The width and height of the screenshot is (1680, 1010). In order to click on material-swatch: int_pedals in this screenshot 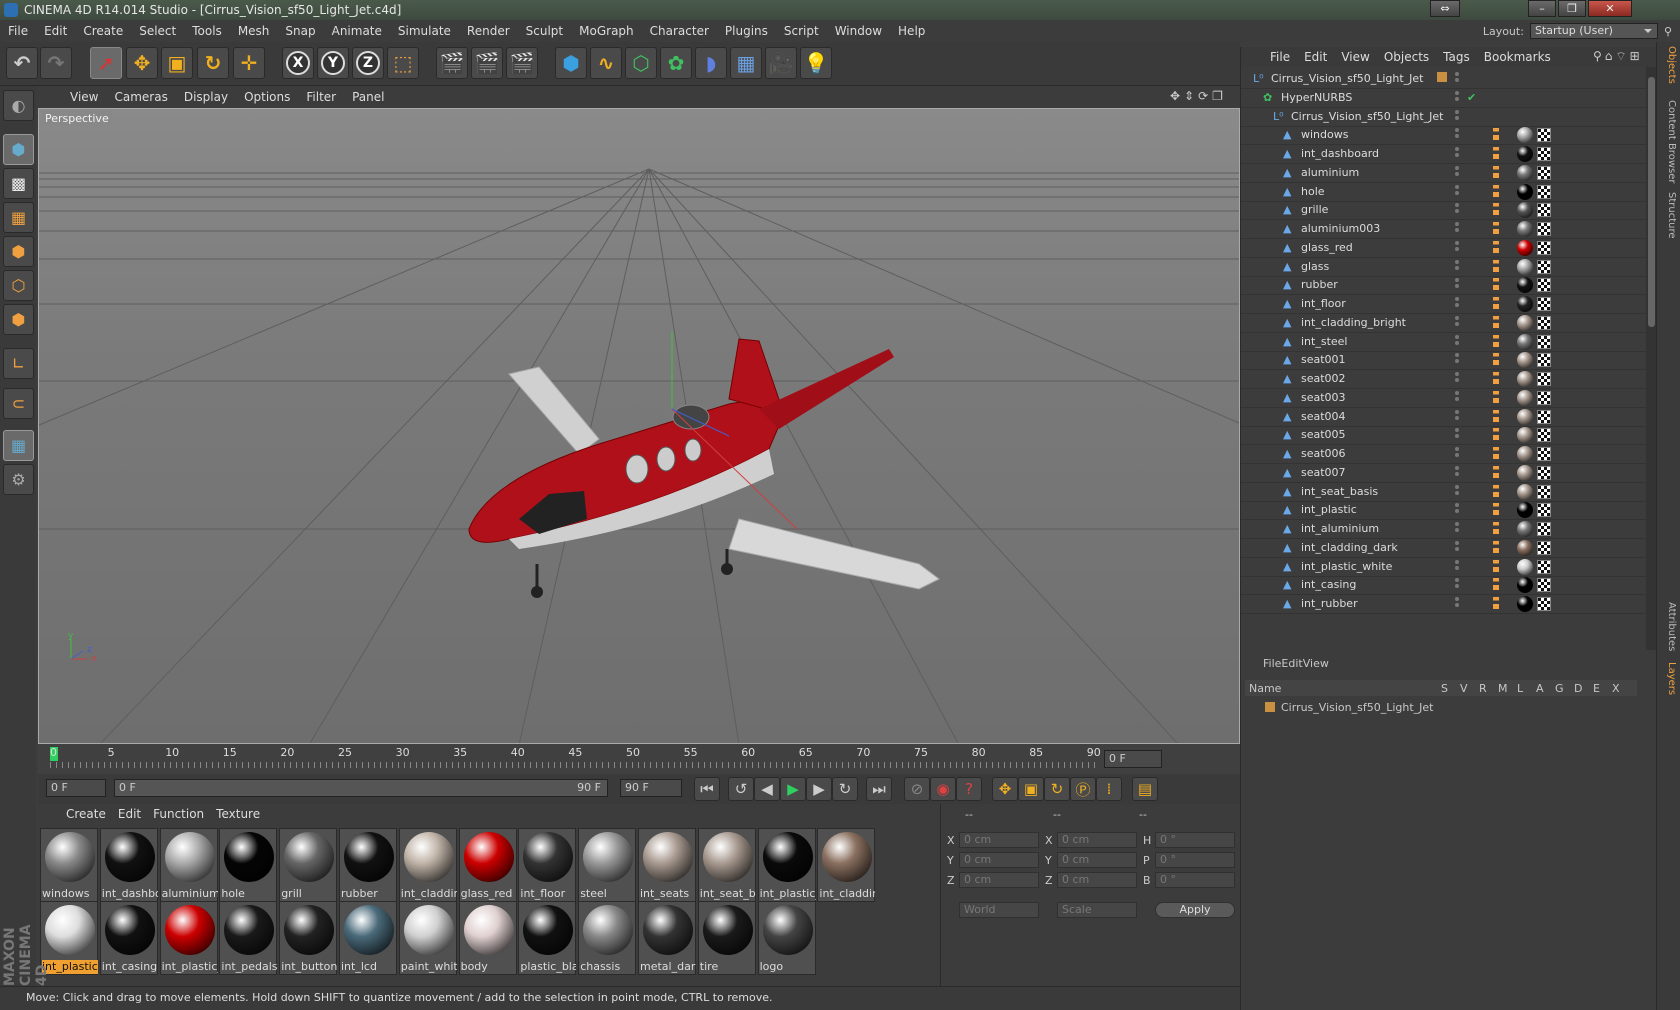, I will do `click(248, 938)`.